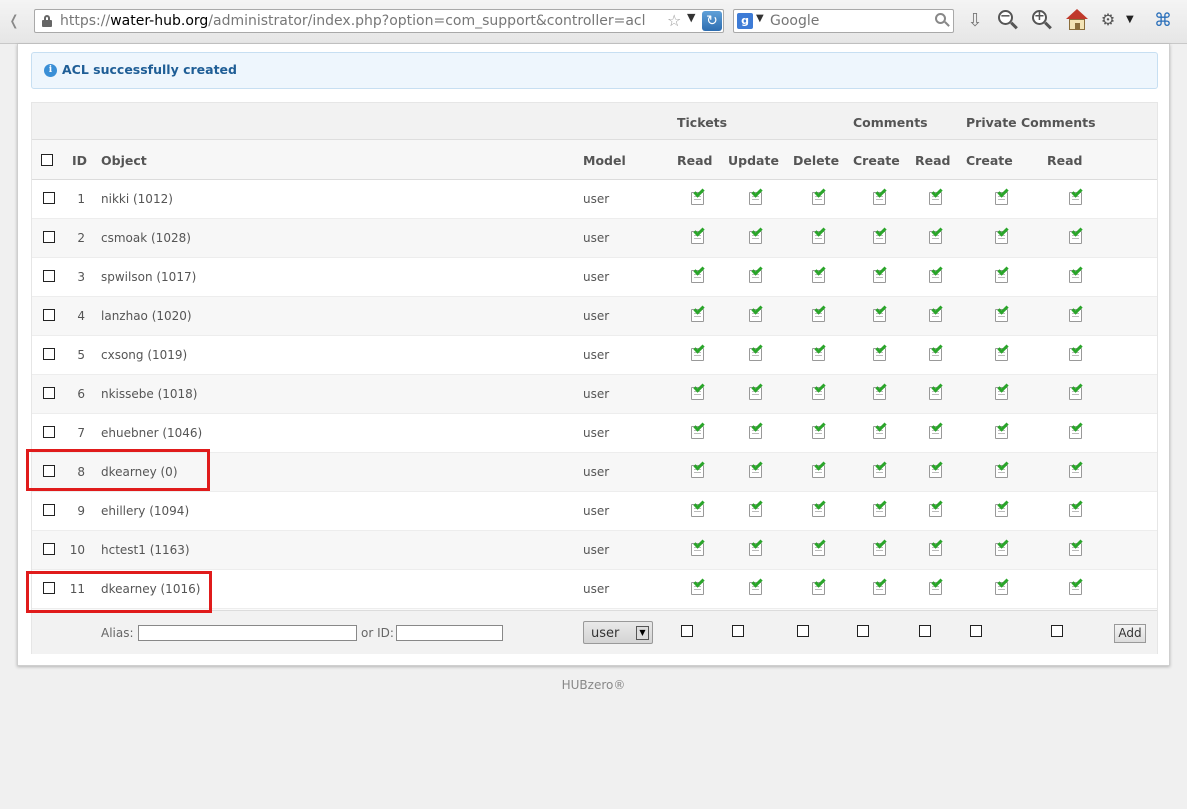 This screenshot has height=809, width=1187. I want to click on network-icon: ⌘, so click(1166, 21).